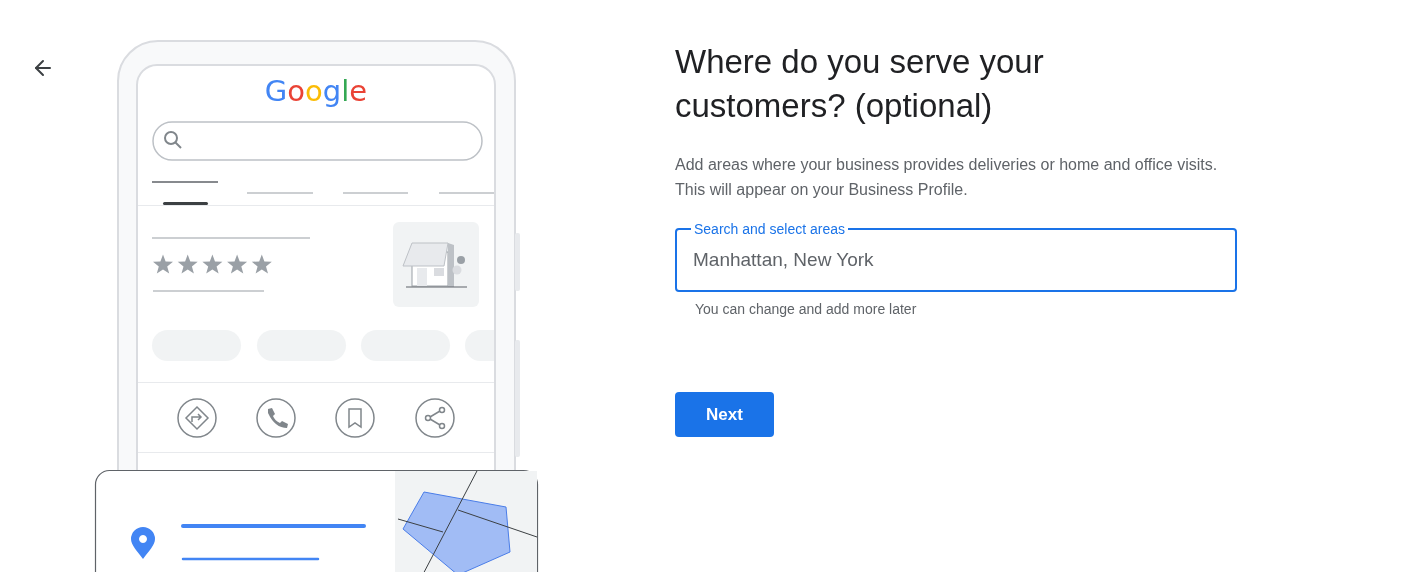  I want to click on google-logo: Google, so click(316, 91).